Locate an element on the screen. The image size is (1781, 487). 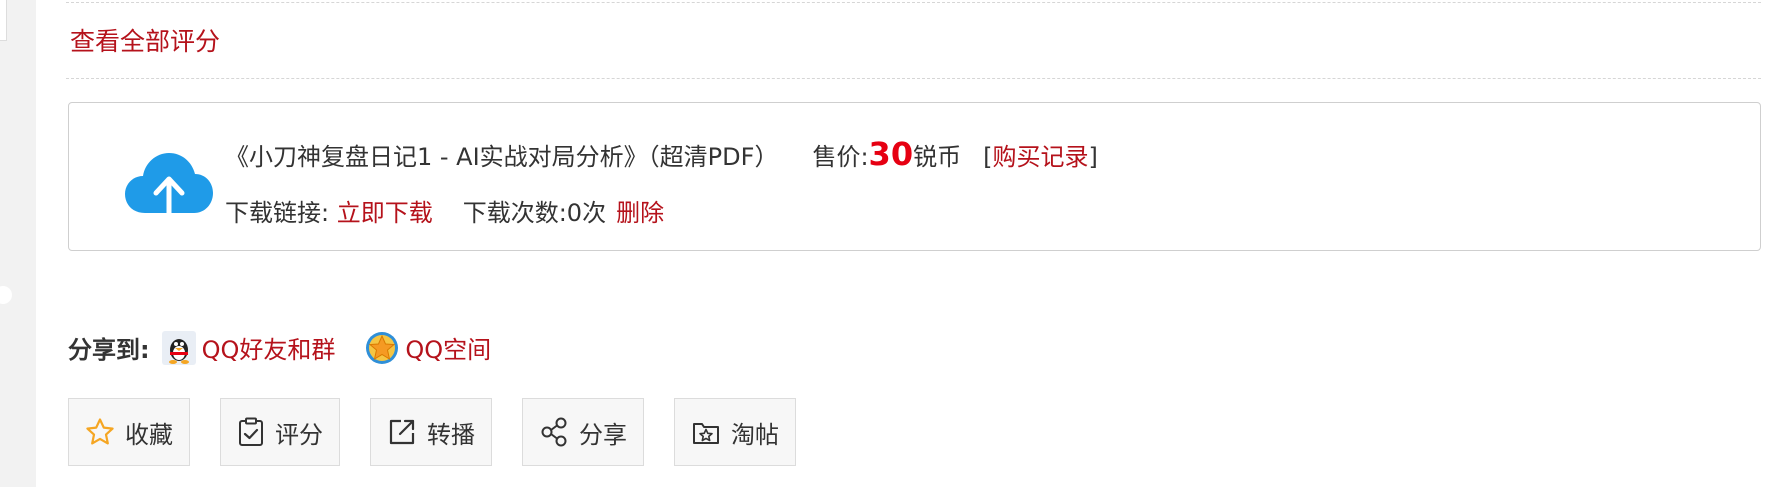
repost-label: 转播 is located at coordinates (451, 434).